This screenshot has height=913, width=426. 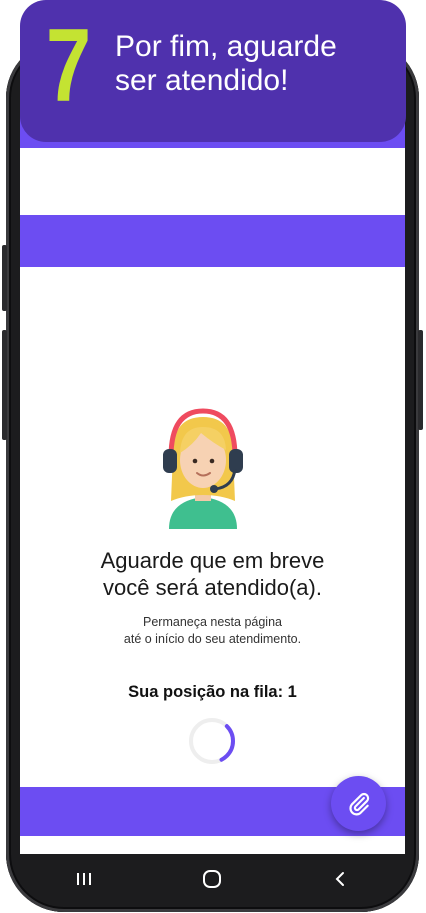 What do you see at coordinates (202, 80) in the screenshot?
I see `banner-line-2: ser atendido!` at bounding box center [202, 80].